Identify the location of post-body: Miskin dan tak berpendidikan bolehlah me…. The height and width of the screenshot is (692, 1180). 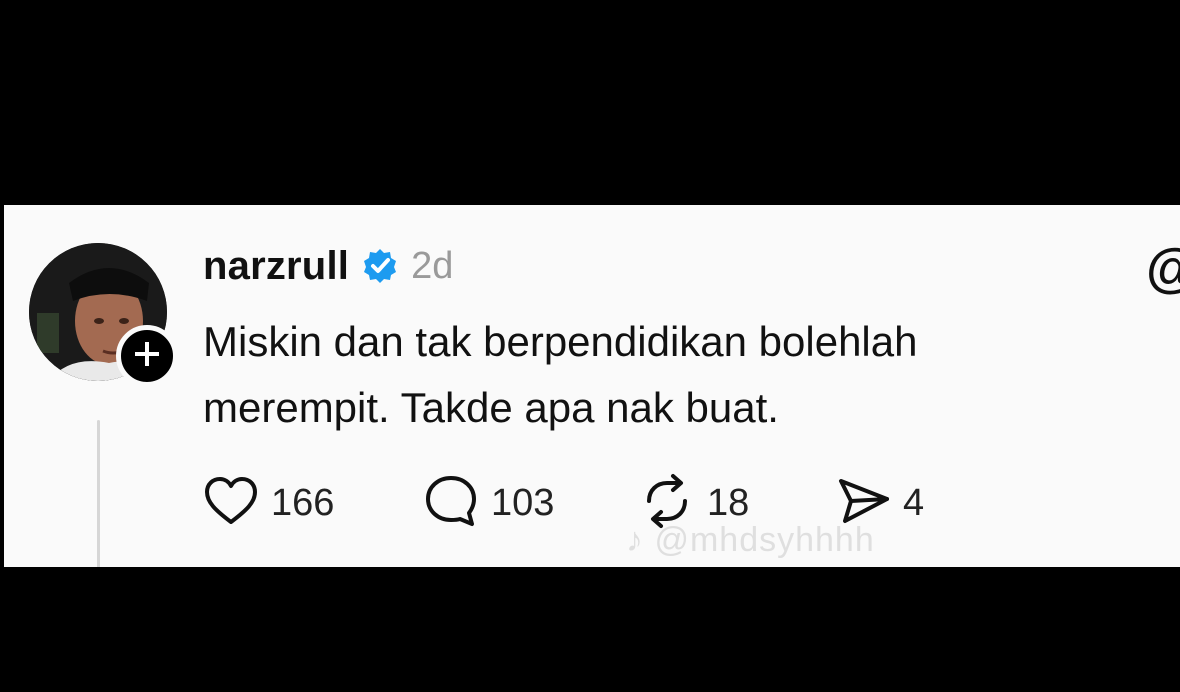
(653, 375).